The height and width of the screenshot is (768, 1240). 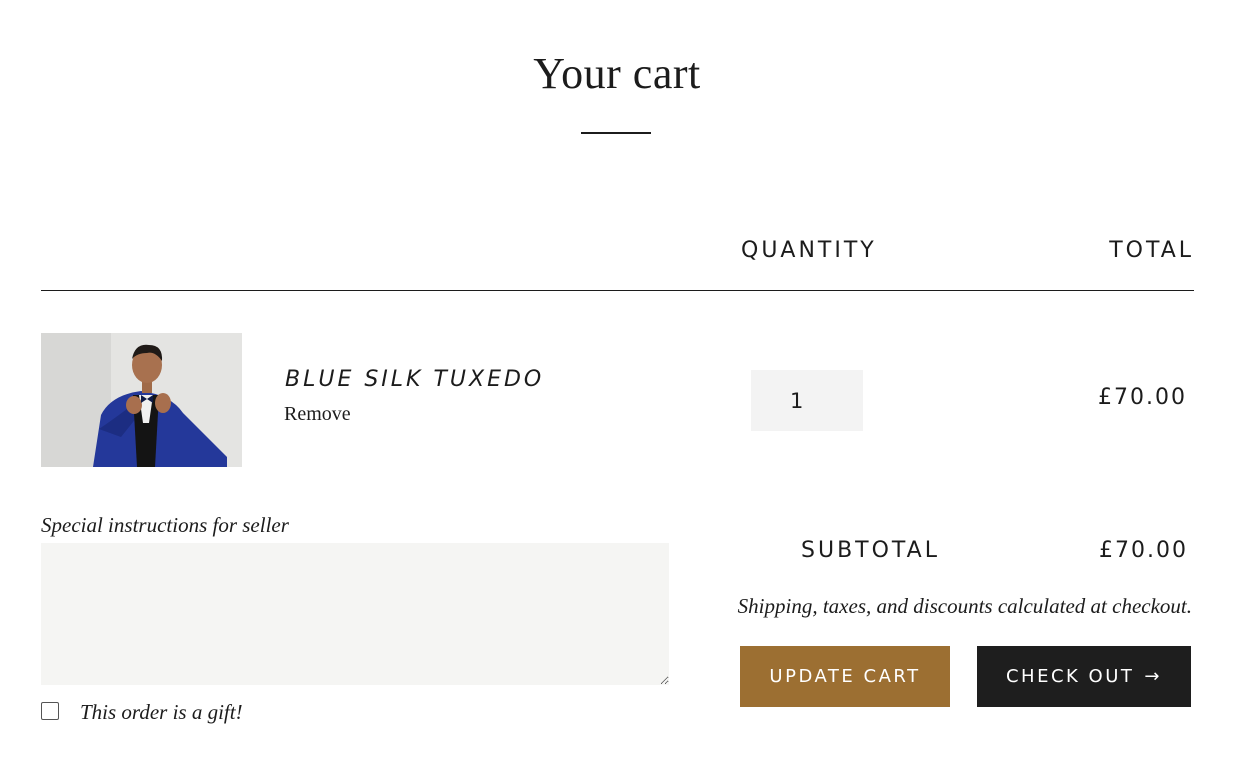 I want to click on arrow-right-icon: →, so click(x=1153, y=676).